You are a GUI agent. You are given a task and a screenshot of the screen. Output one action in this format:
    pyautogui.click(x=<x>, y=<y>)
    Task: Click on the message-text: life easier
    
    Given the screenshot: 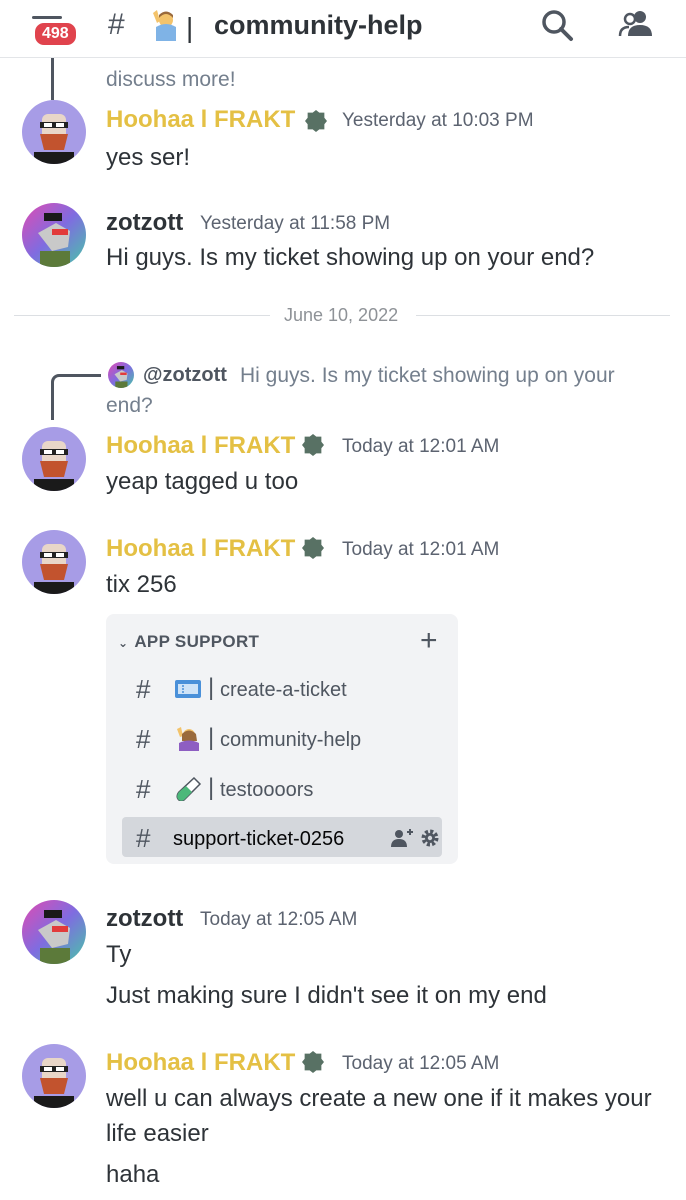 What is the action you would take?
    pyautogui.click(x=157, y=1133)
    